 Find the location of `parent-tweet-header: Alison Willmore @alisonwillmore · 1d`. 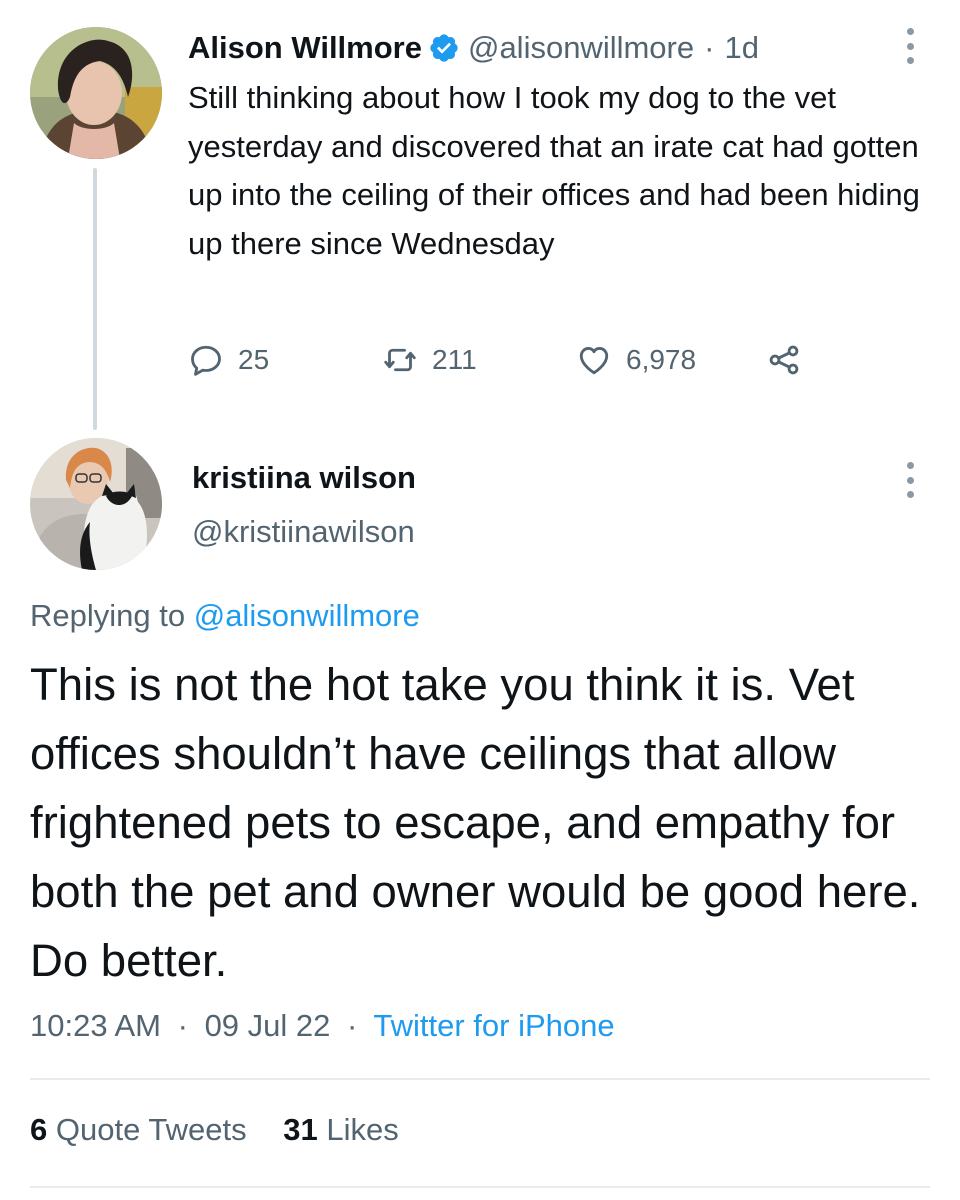

parent-tweet-header: Alison Willmore @alisonwillmore · 1d is located at coordinates (473, 48).